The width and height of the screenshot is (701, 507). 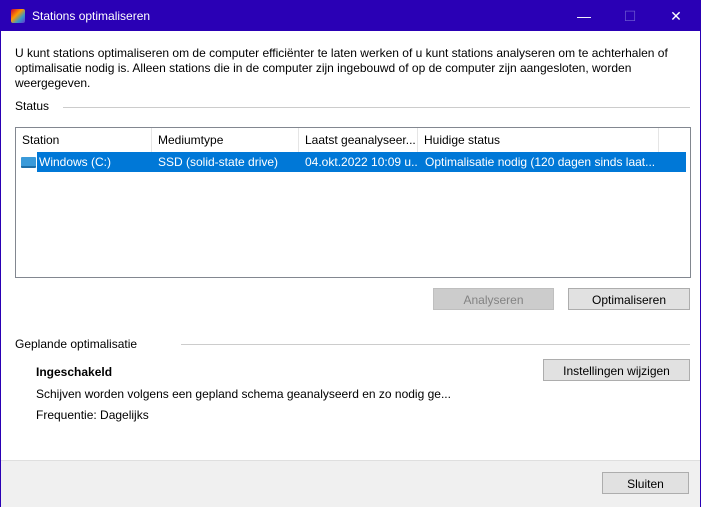 What do you see at coordinates (75, 162) in the screenshot?
I see `drive-name: Windows (C:)` at bounding box center [75, 162].